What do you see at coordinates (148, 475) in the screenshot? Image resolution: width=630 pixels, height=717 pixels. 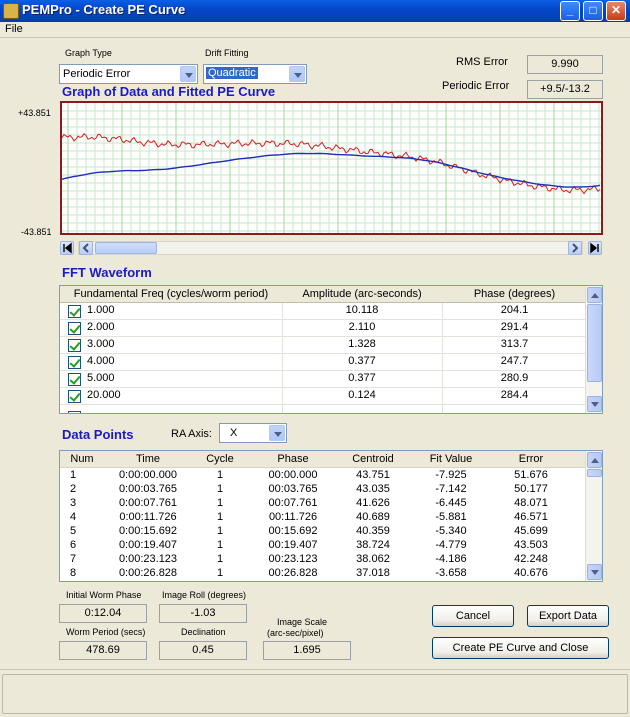 I see `dp-time: 0:00:00.000` at bounding box center [148, 475].